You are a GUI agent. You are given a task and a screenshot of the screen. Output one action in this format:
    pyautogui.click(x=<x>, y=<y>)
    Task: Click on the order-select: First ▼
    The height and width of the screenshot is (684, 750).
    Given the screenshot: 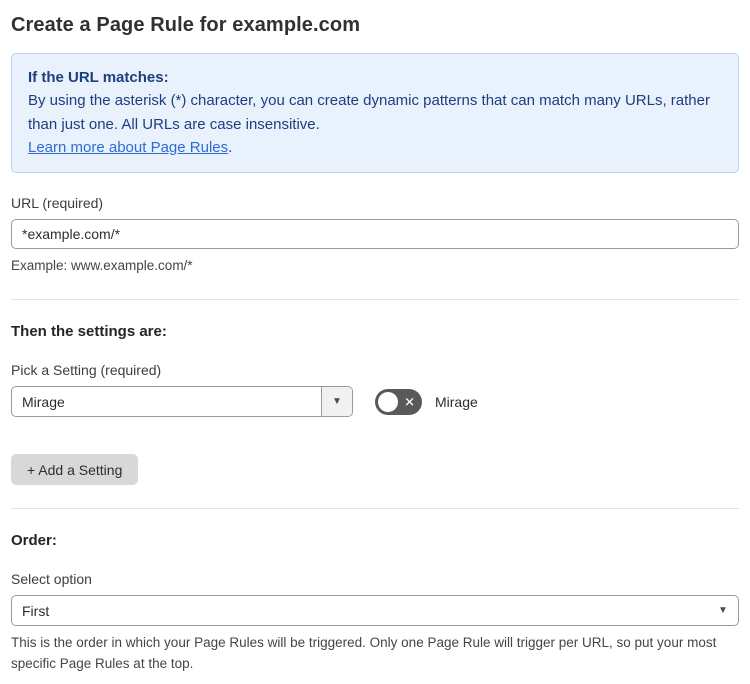 What is the action you would take?
    pyautogui.click(x=375, y=611)
    